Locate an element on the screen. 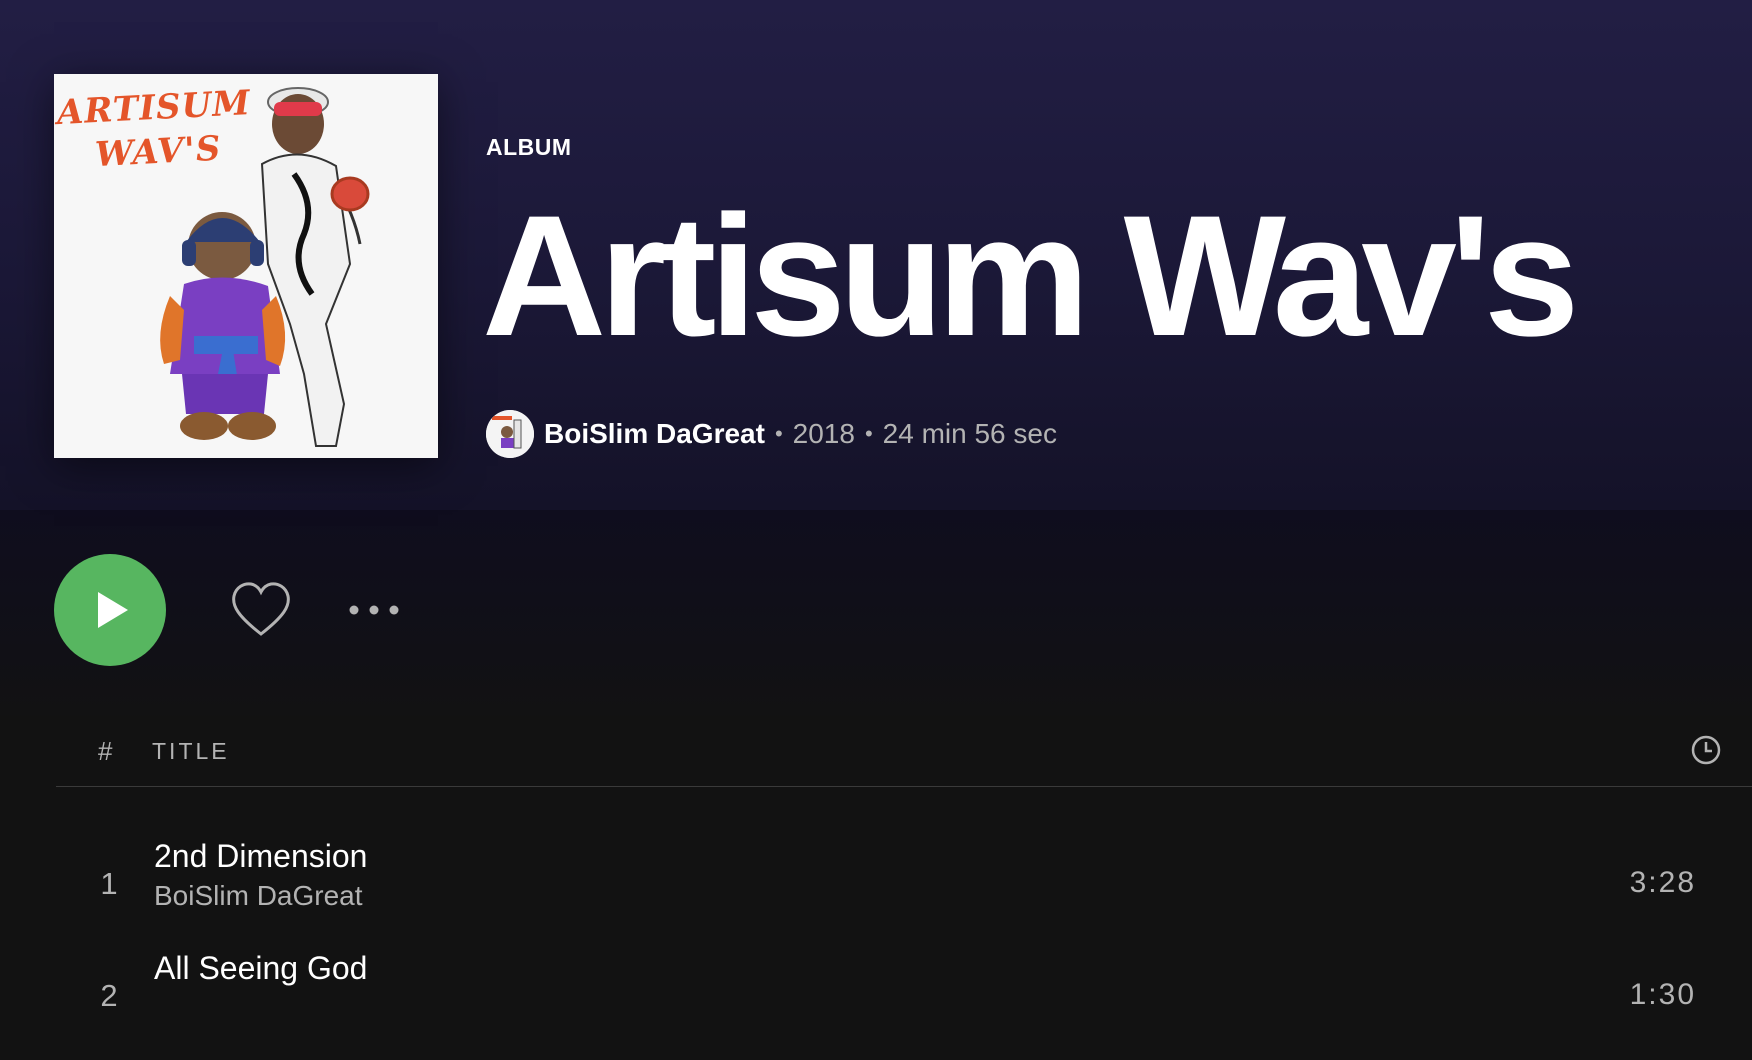 This screenshot has width=1752, height=1060. column-header-title: TITLE is located at coordinates (191, 751).